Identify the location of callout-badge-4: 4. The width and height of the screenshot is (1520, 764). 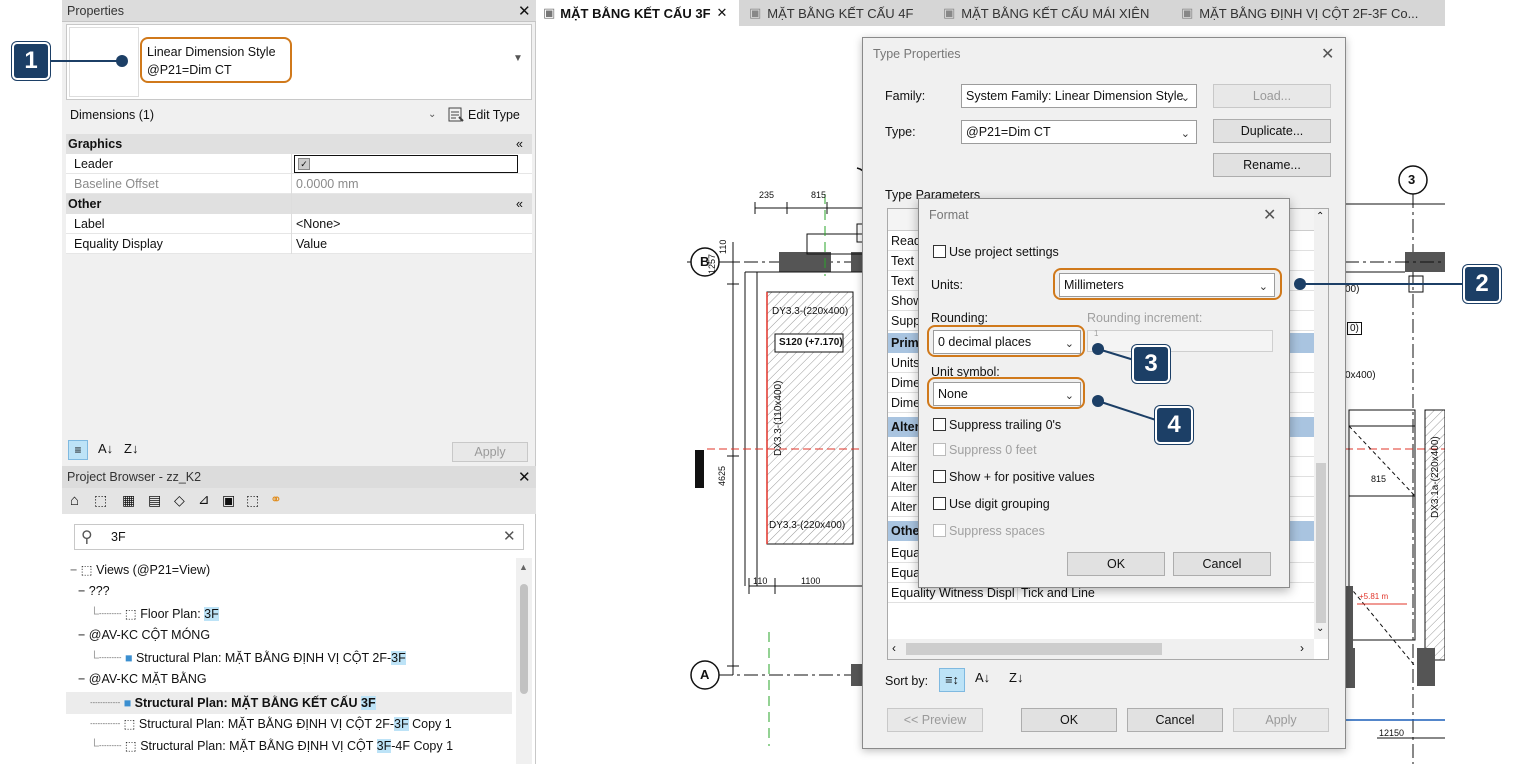
(1174, 425).